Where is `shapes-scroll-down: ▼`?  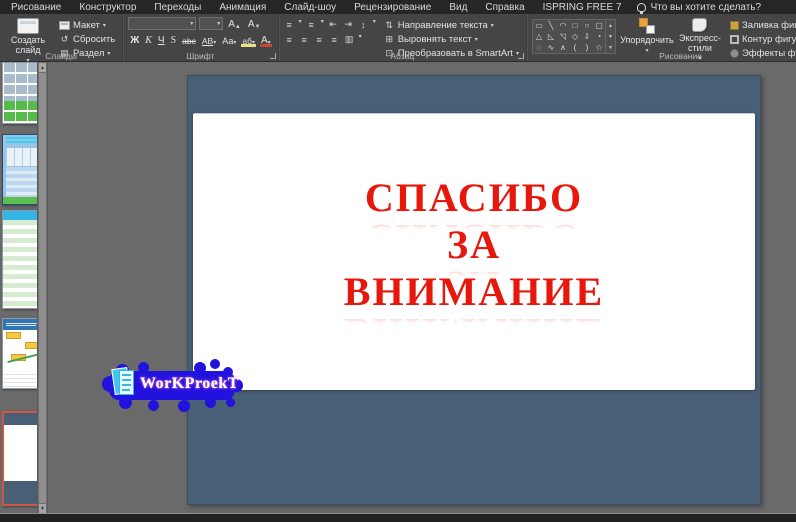 shapes-scroll-down: ▼ is located at coordinates (610, 36).